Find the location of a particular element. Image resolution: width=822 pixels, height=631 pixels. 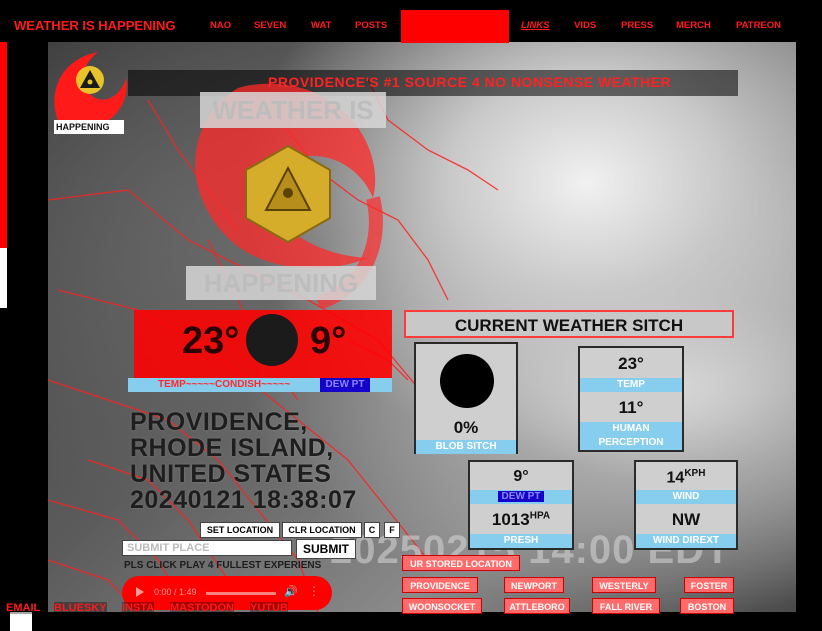

location-line-3: UNITED STATES is located at coordinates (231, 474).